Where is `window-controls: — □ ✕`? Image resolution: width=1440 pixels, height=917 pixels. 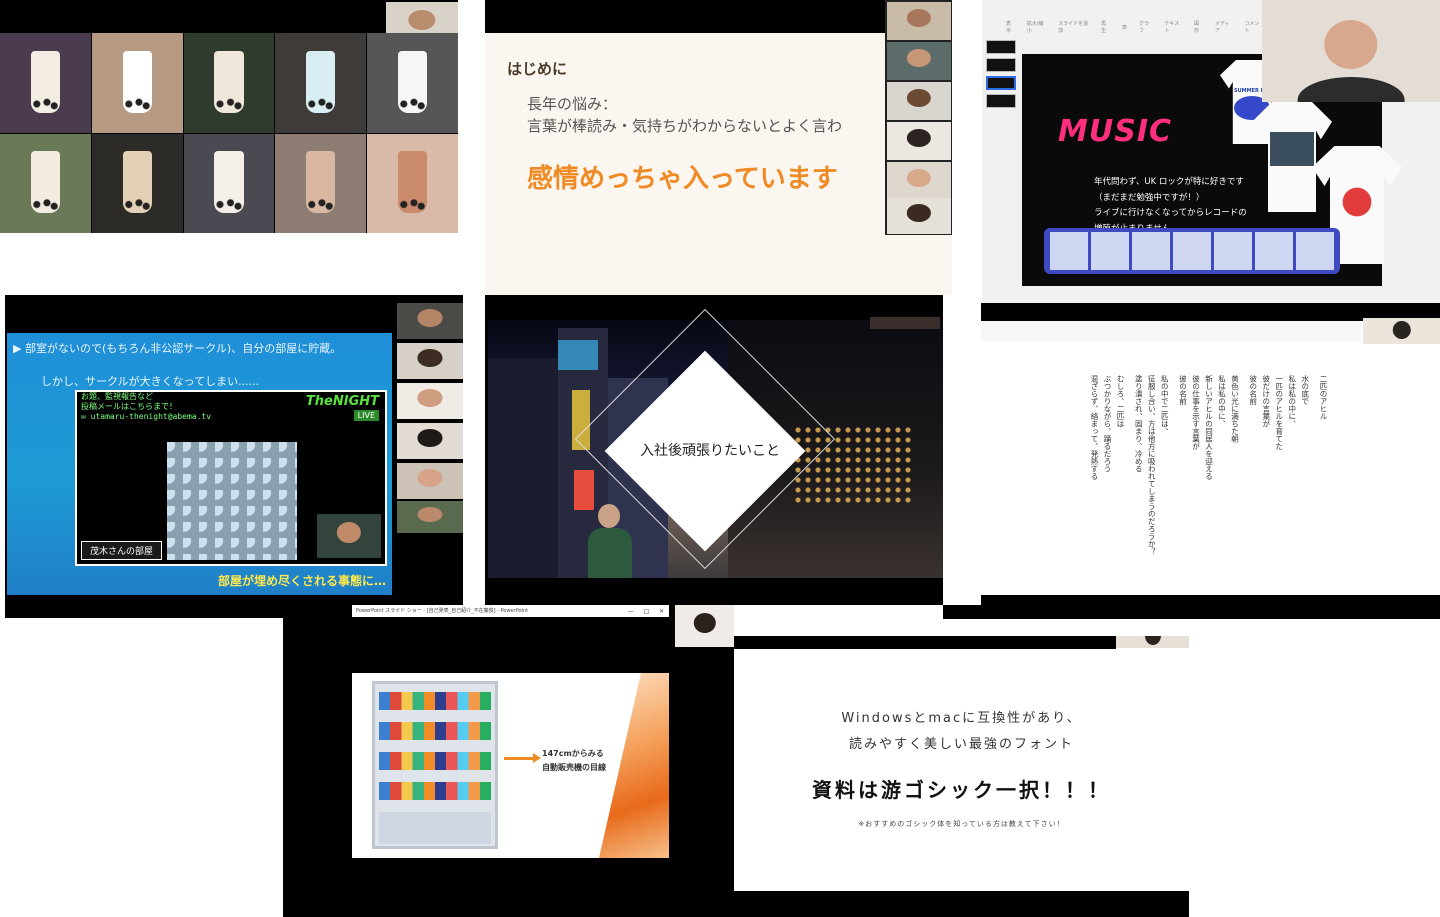 window-controls: — □ ✕ is located at coordinates (646, 611).